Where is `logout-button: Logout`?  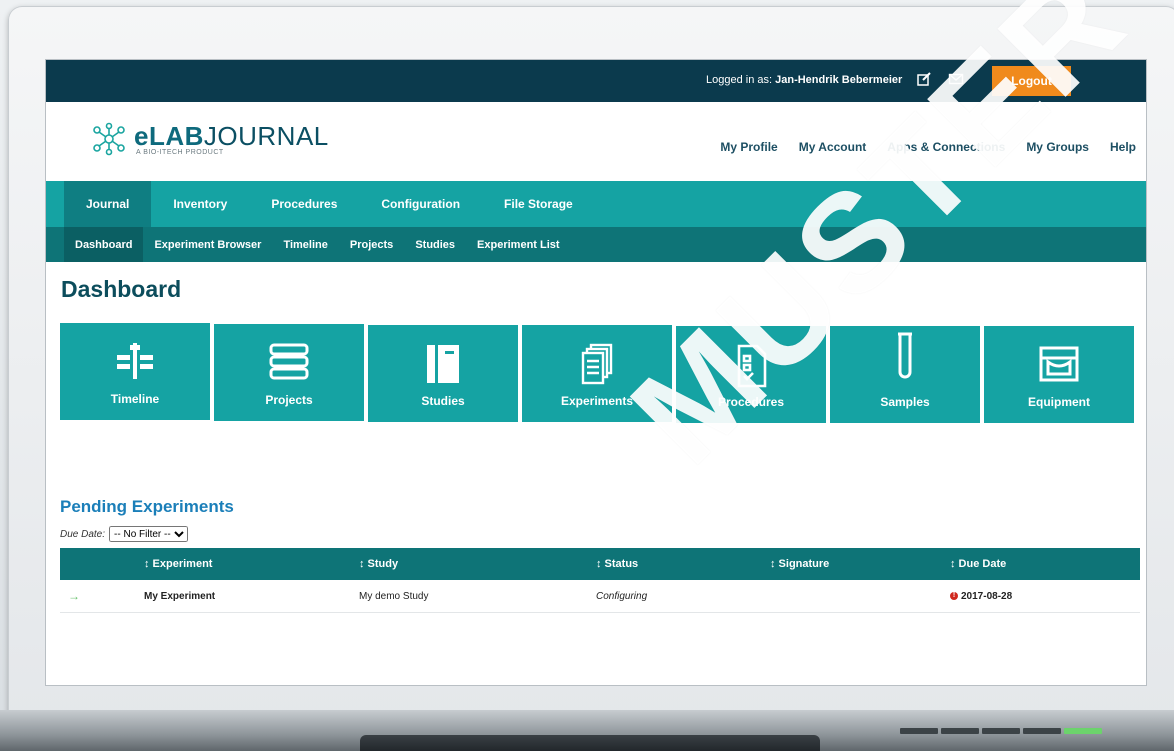 logout-button: Logout is located at coordinates (1031, 81).